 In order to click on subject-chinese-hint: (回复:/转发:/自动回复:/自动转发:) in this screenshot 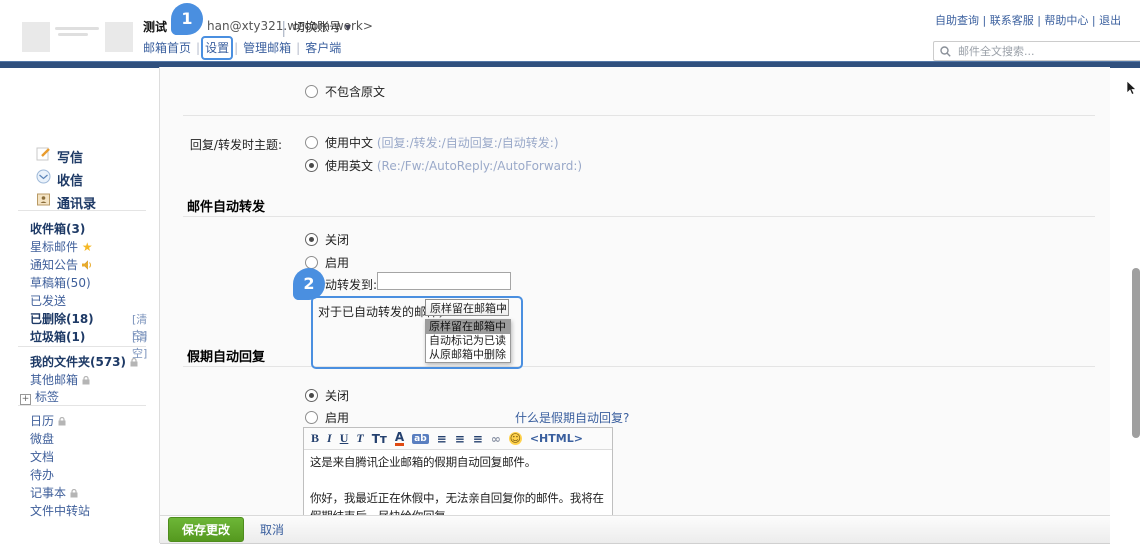, I will do `click(467, 143)`.